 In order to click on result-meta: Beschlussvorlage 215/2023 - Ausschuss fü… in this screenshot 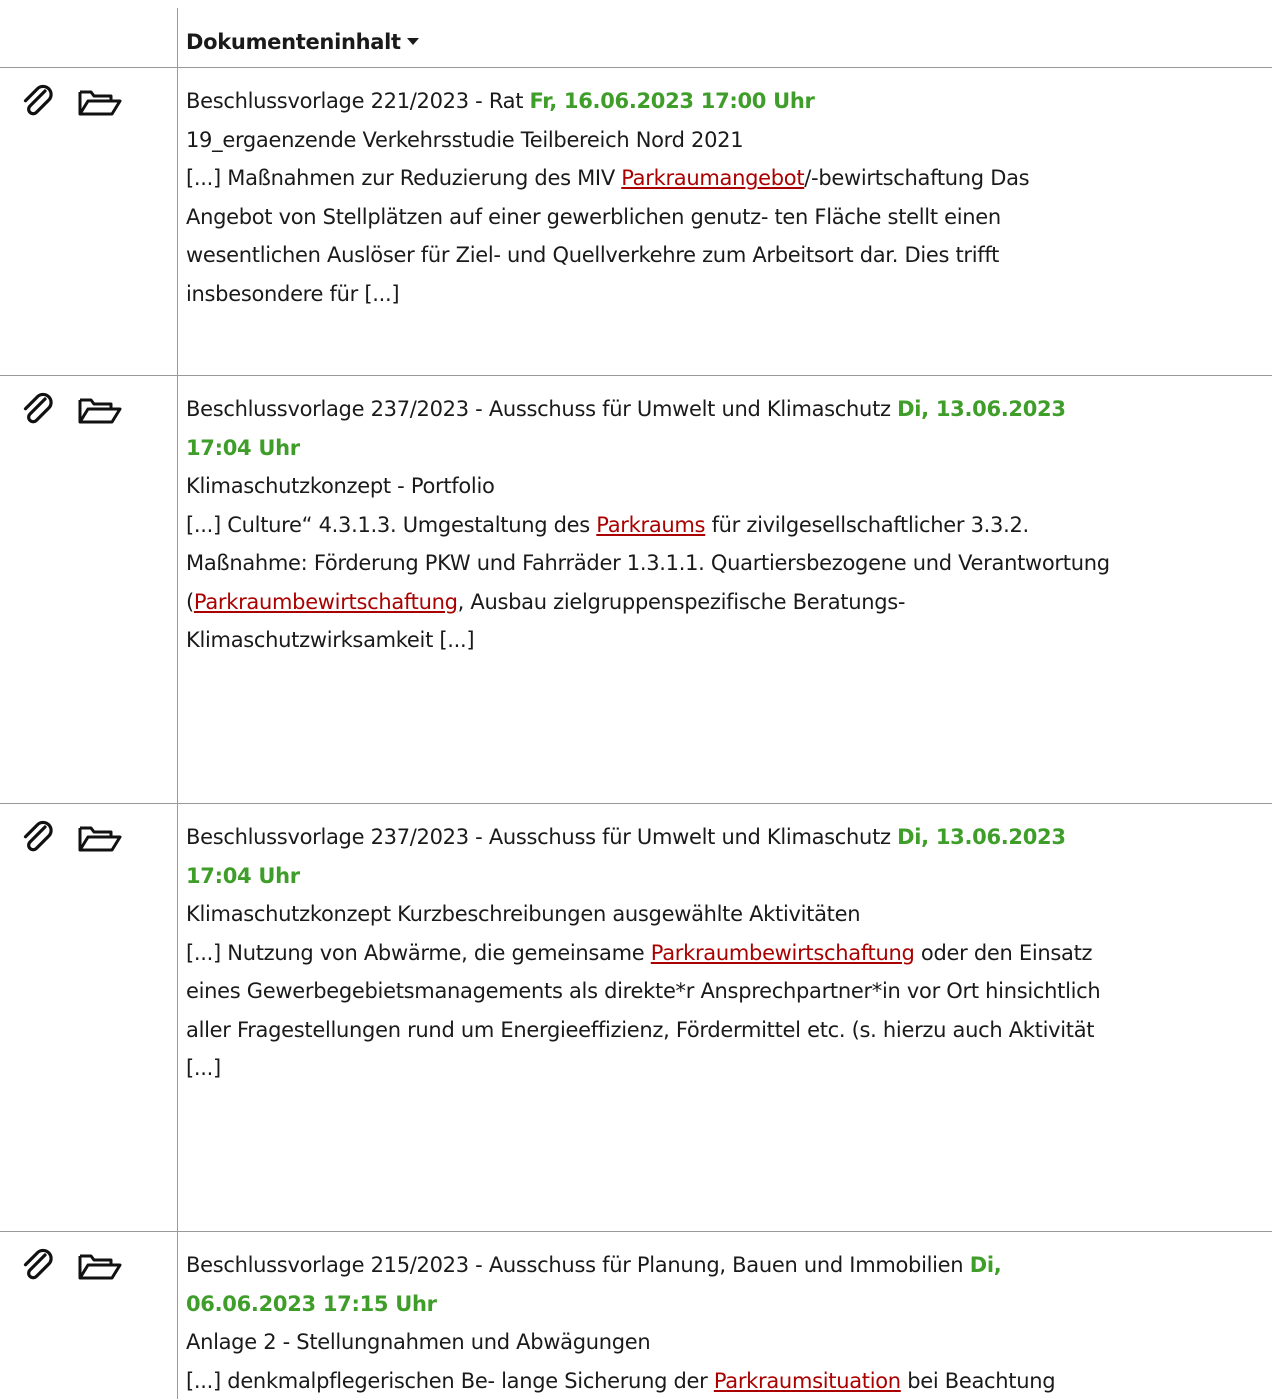, I will do `click(578, 1265)`.